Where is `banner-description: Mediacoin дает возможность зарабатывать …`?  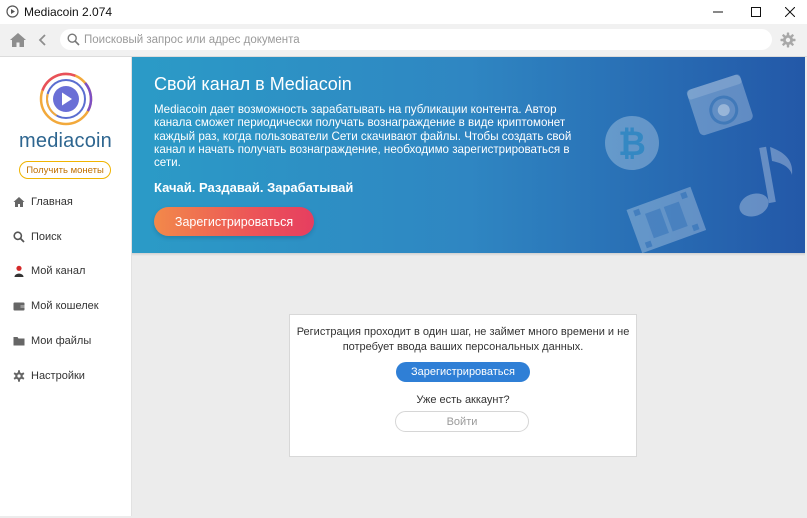
banner-description: Mediacoin дает возможность зарабатывать … is located at coordinates (363, 136).